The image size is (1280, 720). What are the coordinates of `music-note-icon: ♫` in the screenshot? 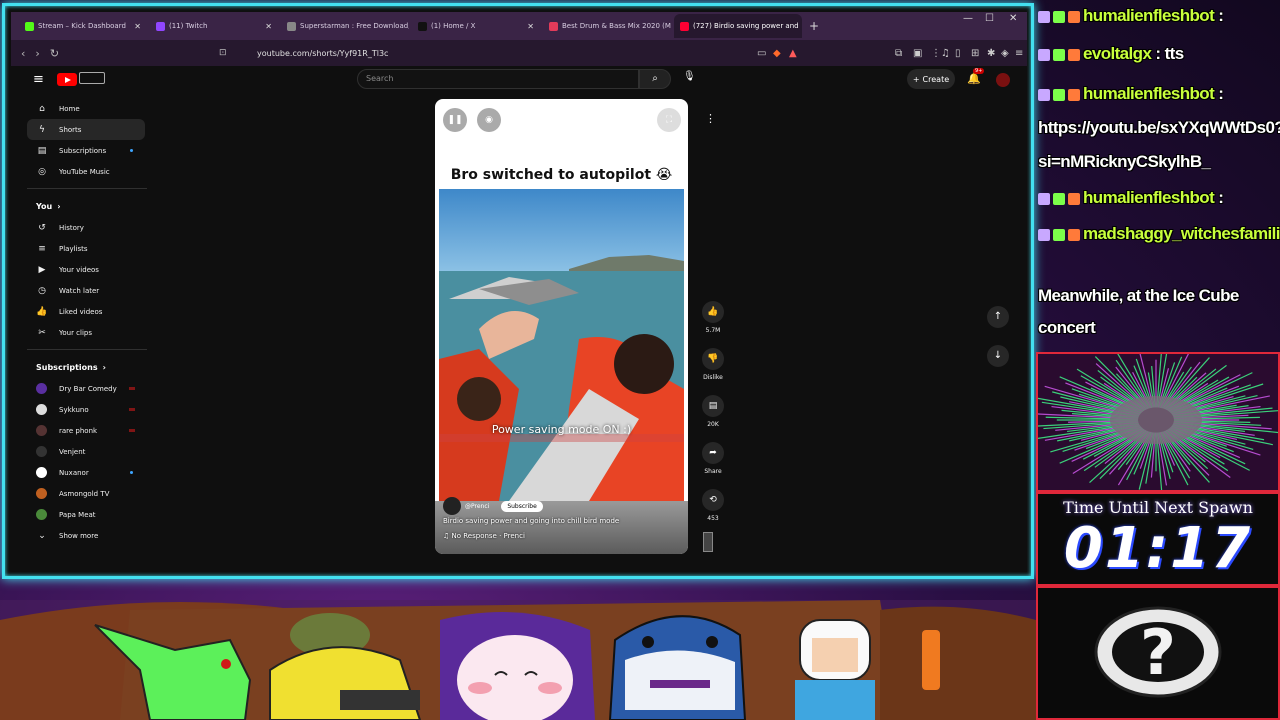 It's located at (945, 53).